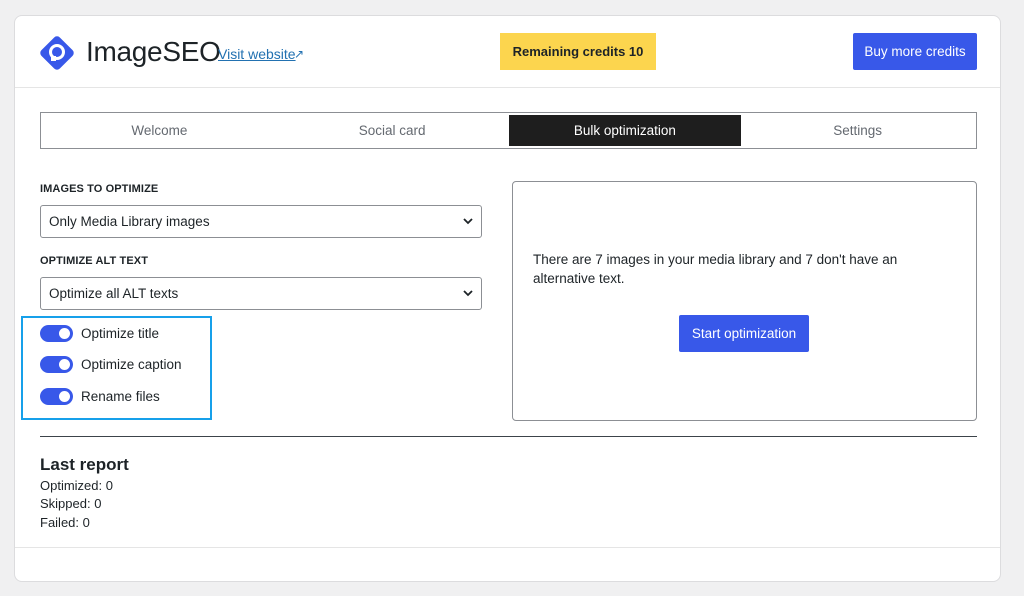 This screenshot has height=596, width=1024. Describe the element at coordinates (508, 436) in the screenshot. I see `section-divider` at that location.